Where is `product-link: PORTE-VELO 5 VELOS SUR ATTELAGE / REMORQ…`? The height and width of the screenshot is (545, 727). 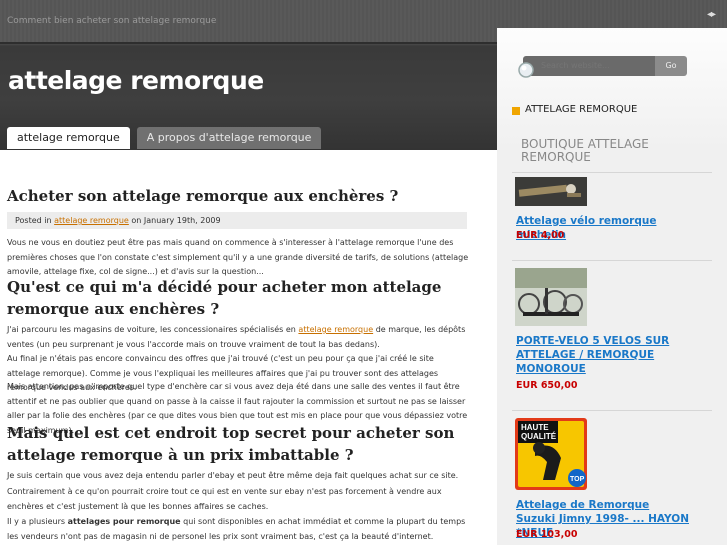
product-link: PORTE-VELO 5 VELOS SUR ATTELAGE / REMORQ… is located at coordinates (603, 355).